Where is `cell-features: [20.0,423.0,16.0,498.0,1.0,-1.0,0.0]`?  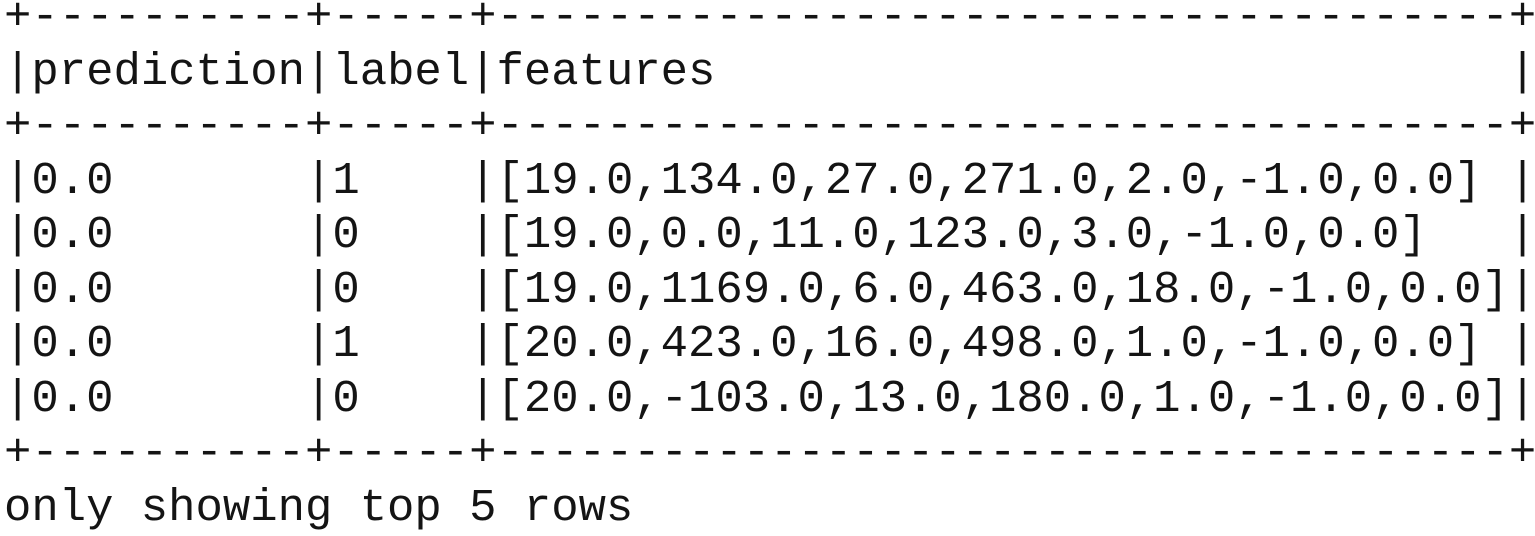 cell-features: [20.0,423.0,16.0,498.0,1.0,-1.0,0.0] is located at coordinates (989, 344).